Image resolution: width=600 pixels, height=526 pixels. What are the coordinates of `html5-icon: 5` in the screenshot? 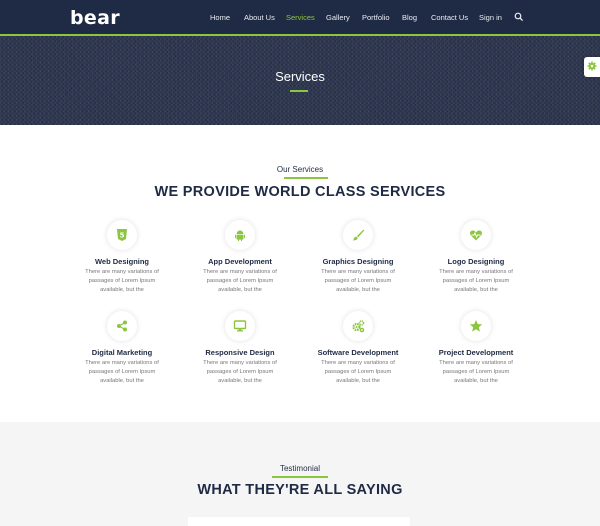 It's located at (122, 235).